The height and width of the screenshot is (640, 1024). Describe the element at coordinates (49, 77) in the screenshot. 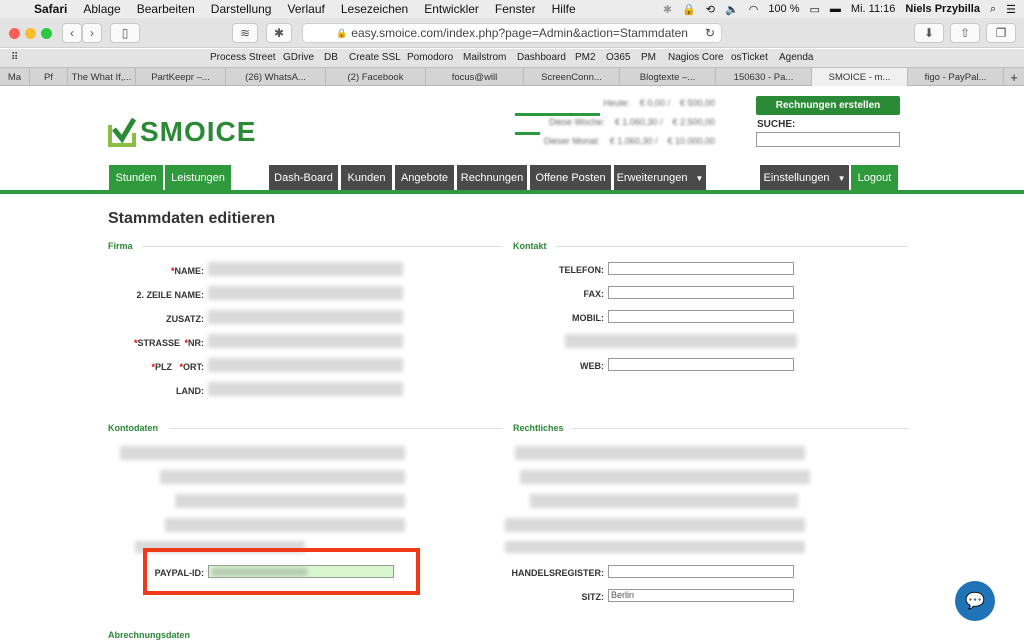

I see `tab: Pf` at that location.